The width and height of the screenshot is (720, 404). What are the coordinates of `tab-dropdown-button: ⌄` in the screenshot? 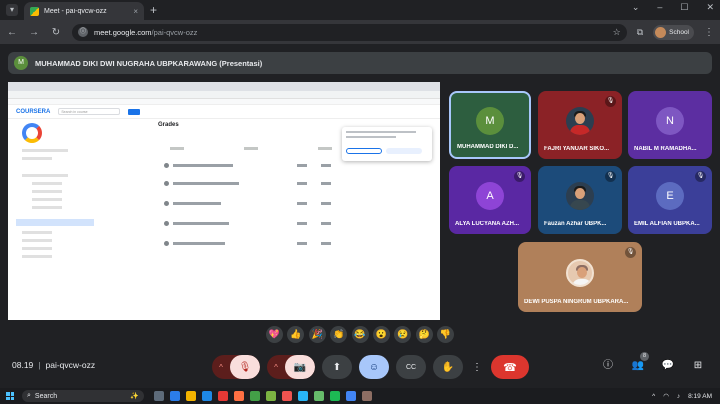 It's located at (636, 7).